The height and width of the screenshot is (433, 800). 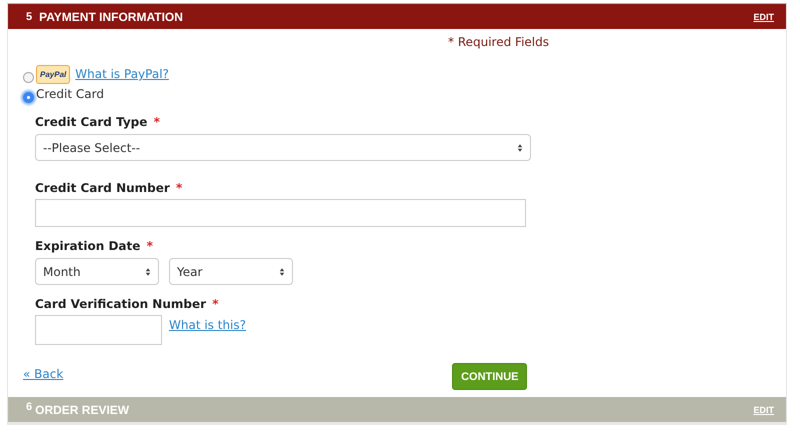 I want to click on required-note: * Required Fields, so click(x=499, y=43).